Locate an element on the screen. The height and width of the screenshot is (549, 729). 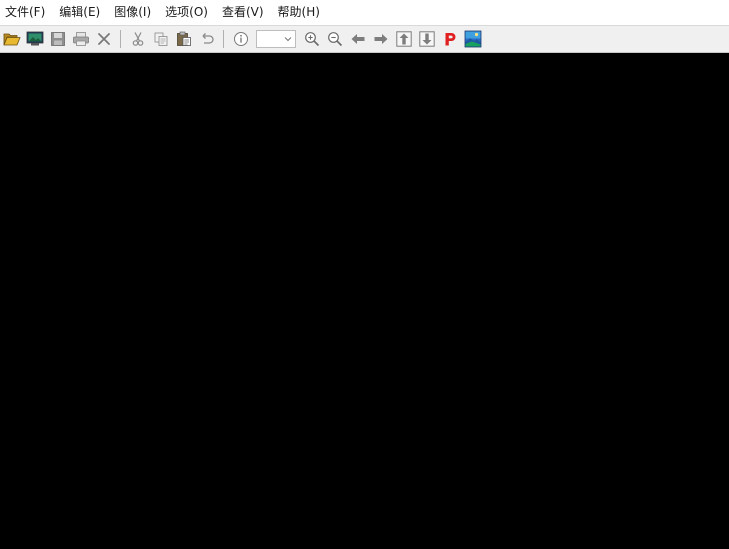
undo-button is located at coordinates (207, 39).